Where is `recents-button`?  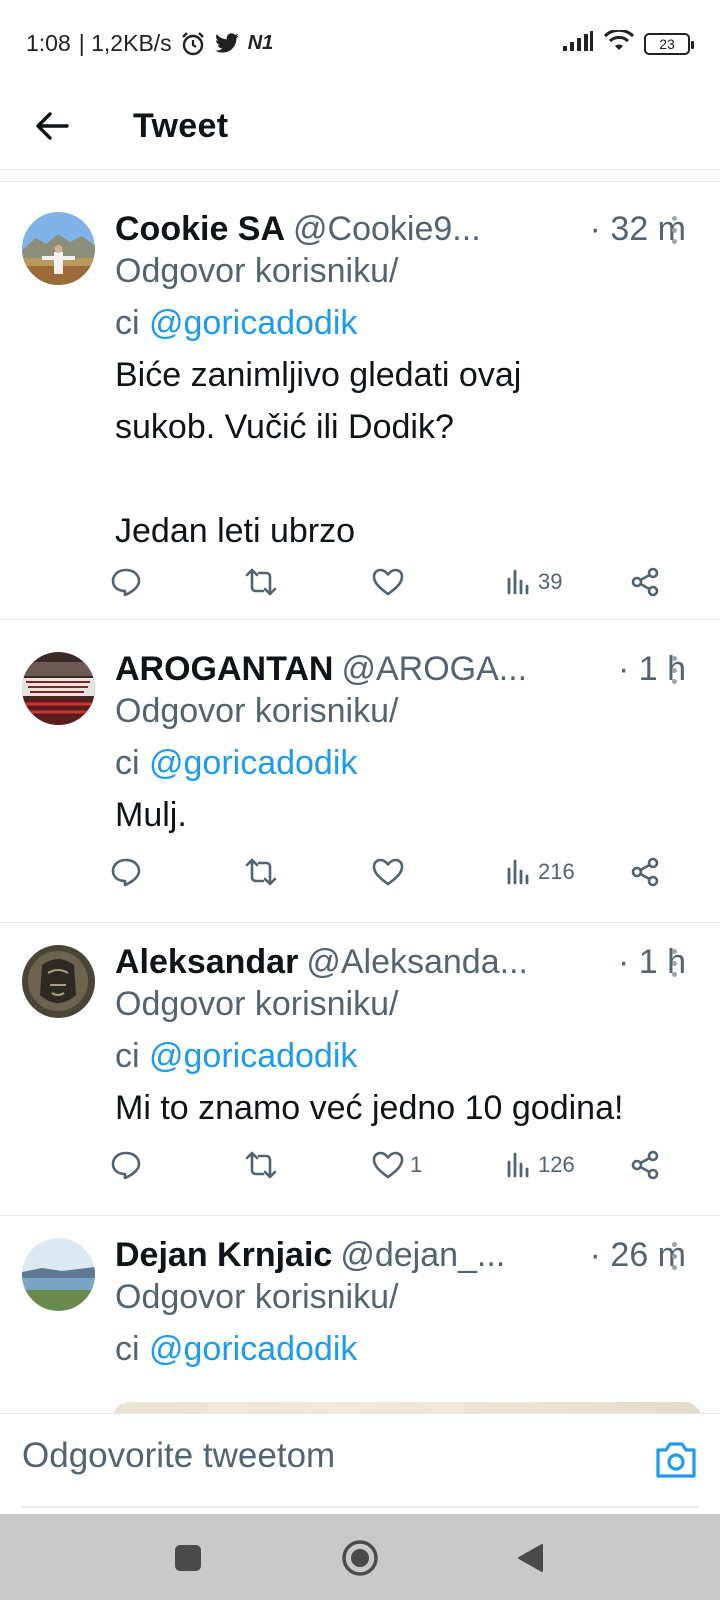
recents-button is located at coordinates (188, 1558).